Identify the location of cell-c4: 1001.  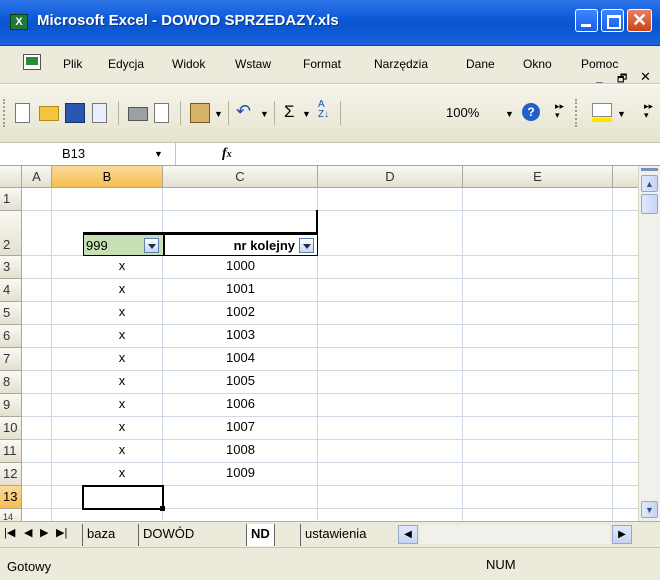
(240, 288).